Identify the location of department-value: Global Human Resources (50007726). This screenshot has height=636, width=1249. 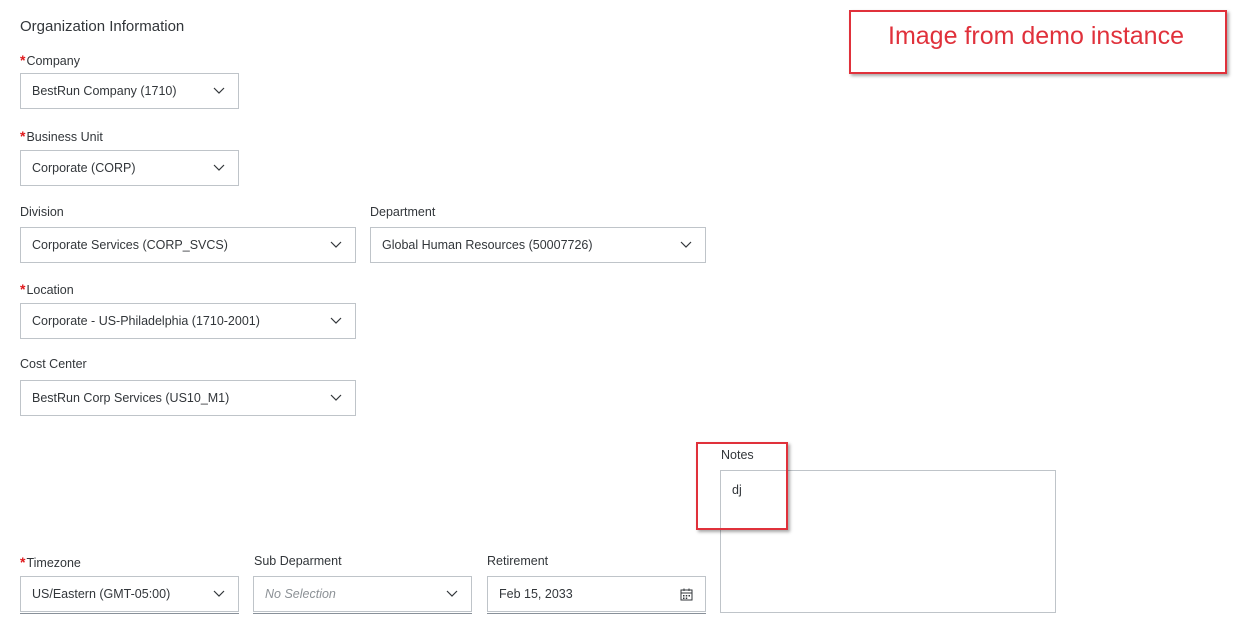
(487, 245).